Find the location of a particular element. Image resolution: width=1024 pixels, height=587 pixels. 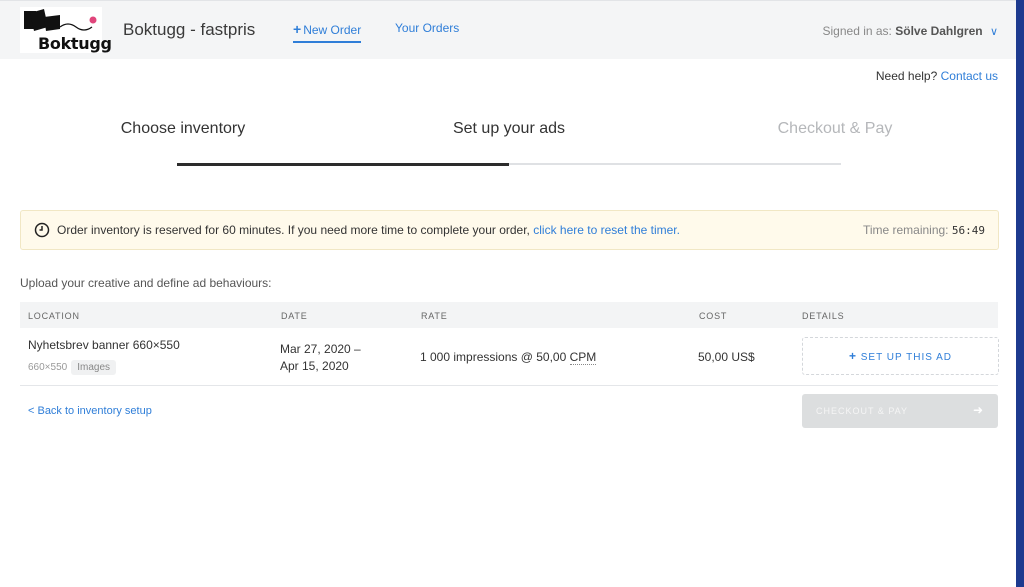

nav-new-order: + New Order is located at coordinates (327, 32).